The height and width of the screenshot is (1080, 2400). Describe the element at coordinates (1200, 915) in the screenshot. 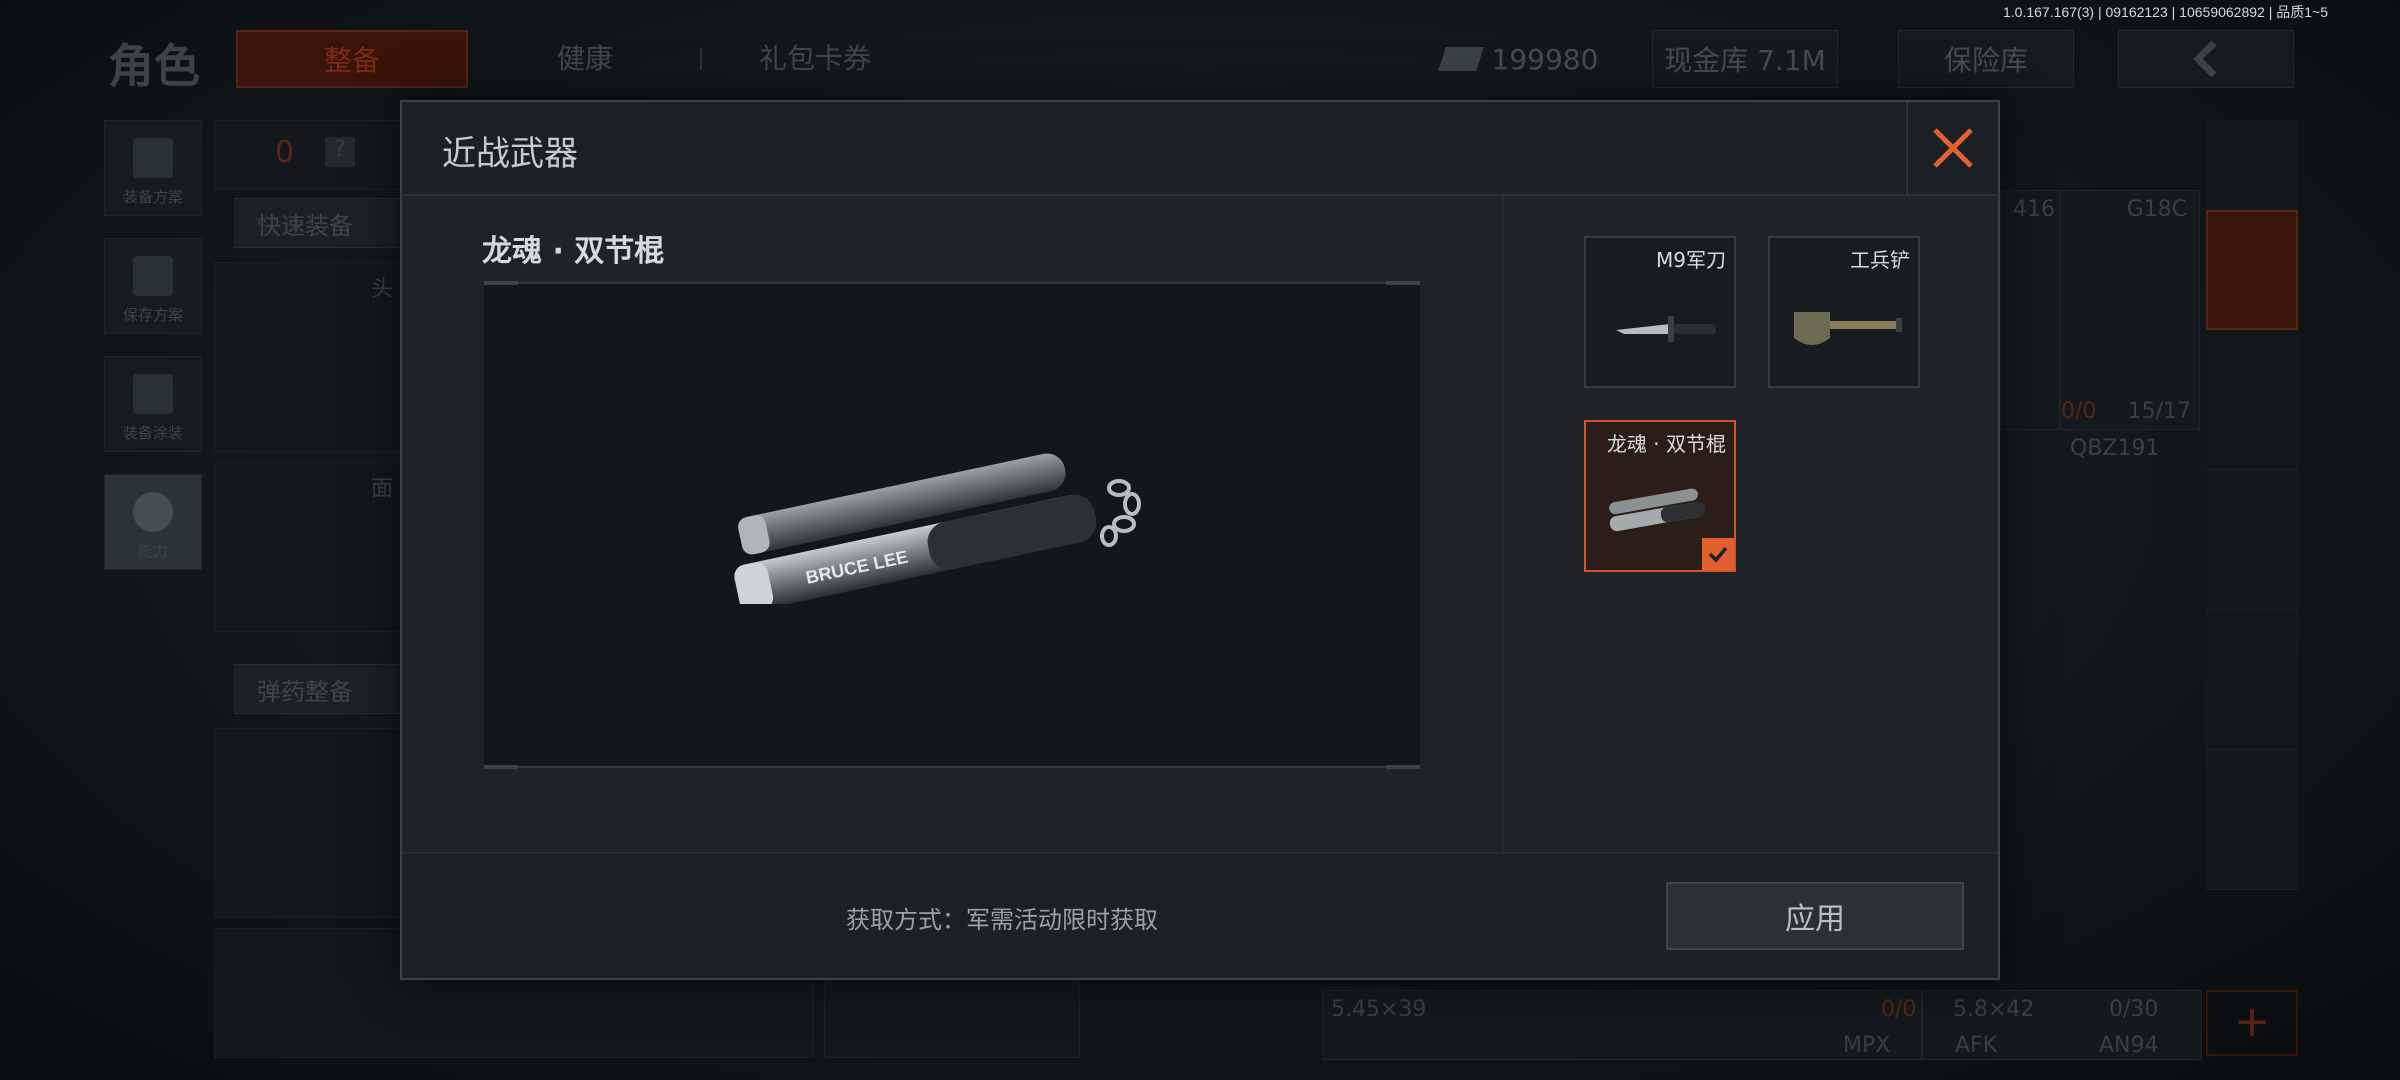

I see `modal-footer: 获取方式：军需活动限时获取 应用` at that location.